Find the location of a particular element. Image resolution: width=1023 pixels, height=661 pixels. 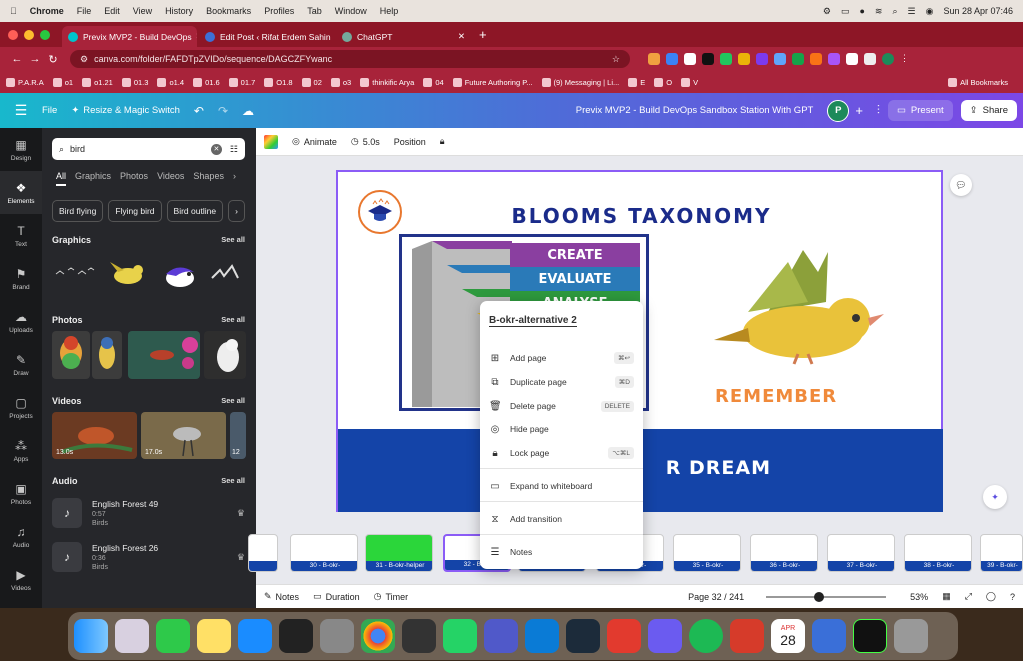

bookmark-item: o1 is located at coordinates (62, 82).